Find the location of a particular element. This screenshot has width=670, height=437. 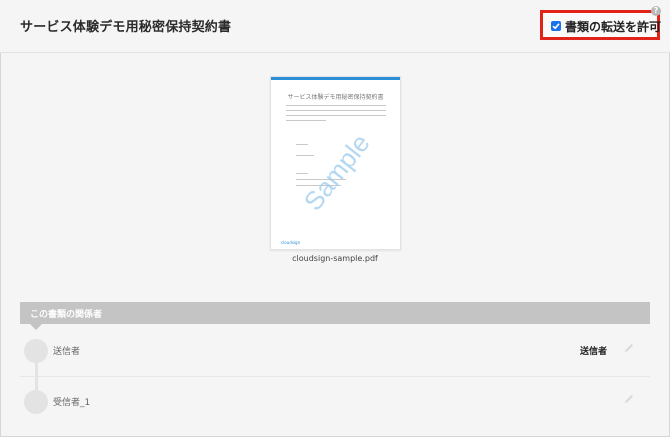

document-preview: サービス体験デモ用秘密保持契約書 Sample cloudsign is located at coordinates (335, 163).